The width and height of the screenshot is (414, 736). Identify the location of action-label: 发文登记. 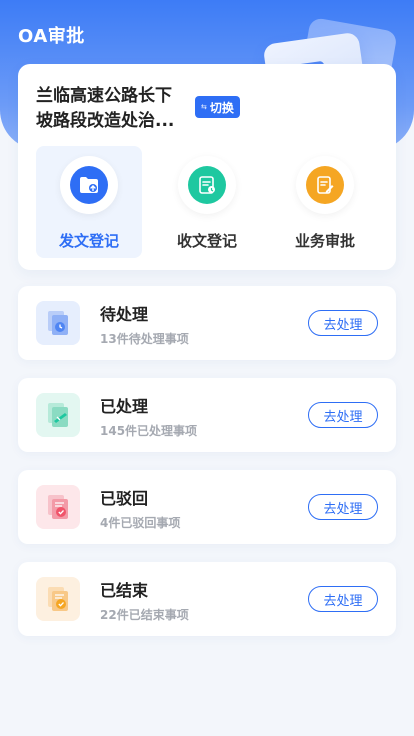
(88, 241).